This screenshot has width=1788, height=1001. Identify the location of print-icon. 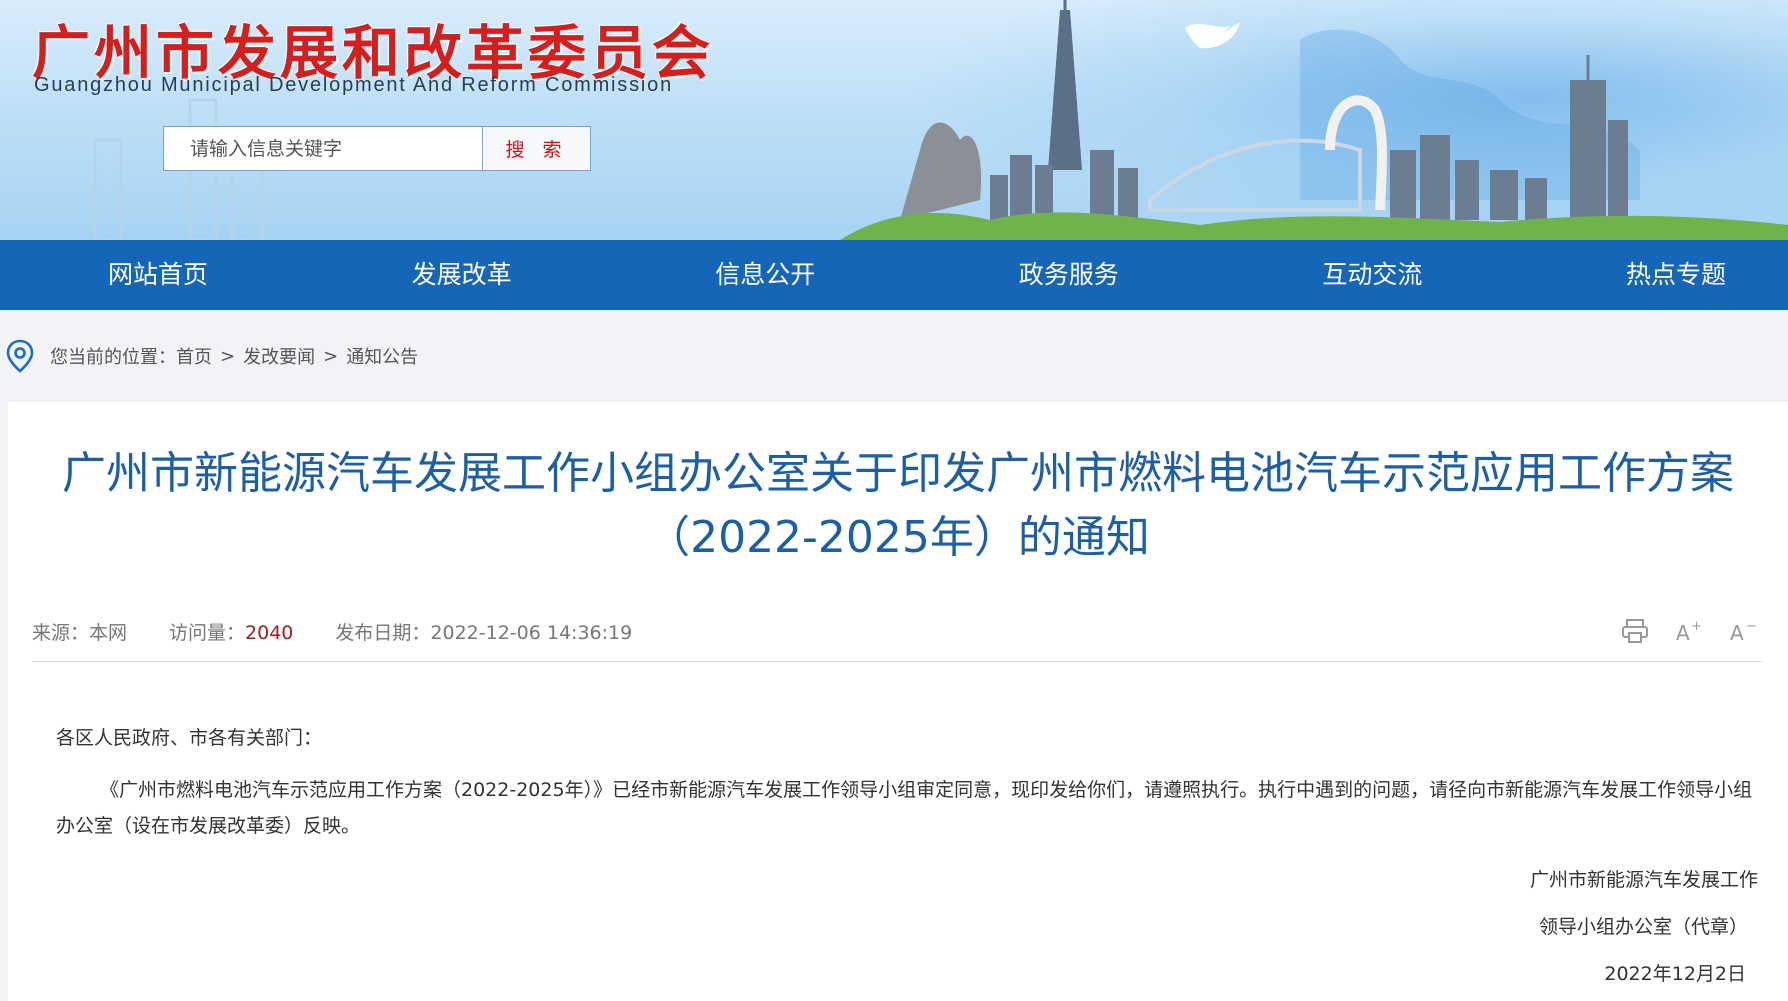
(1635, 631).